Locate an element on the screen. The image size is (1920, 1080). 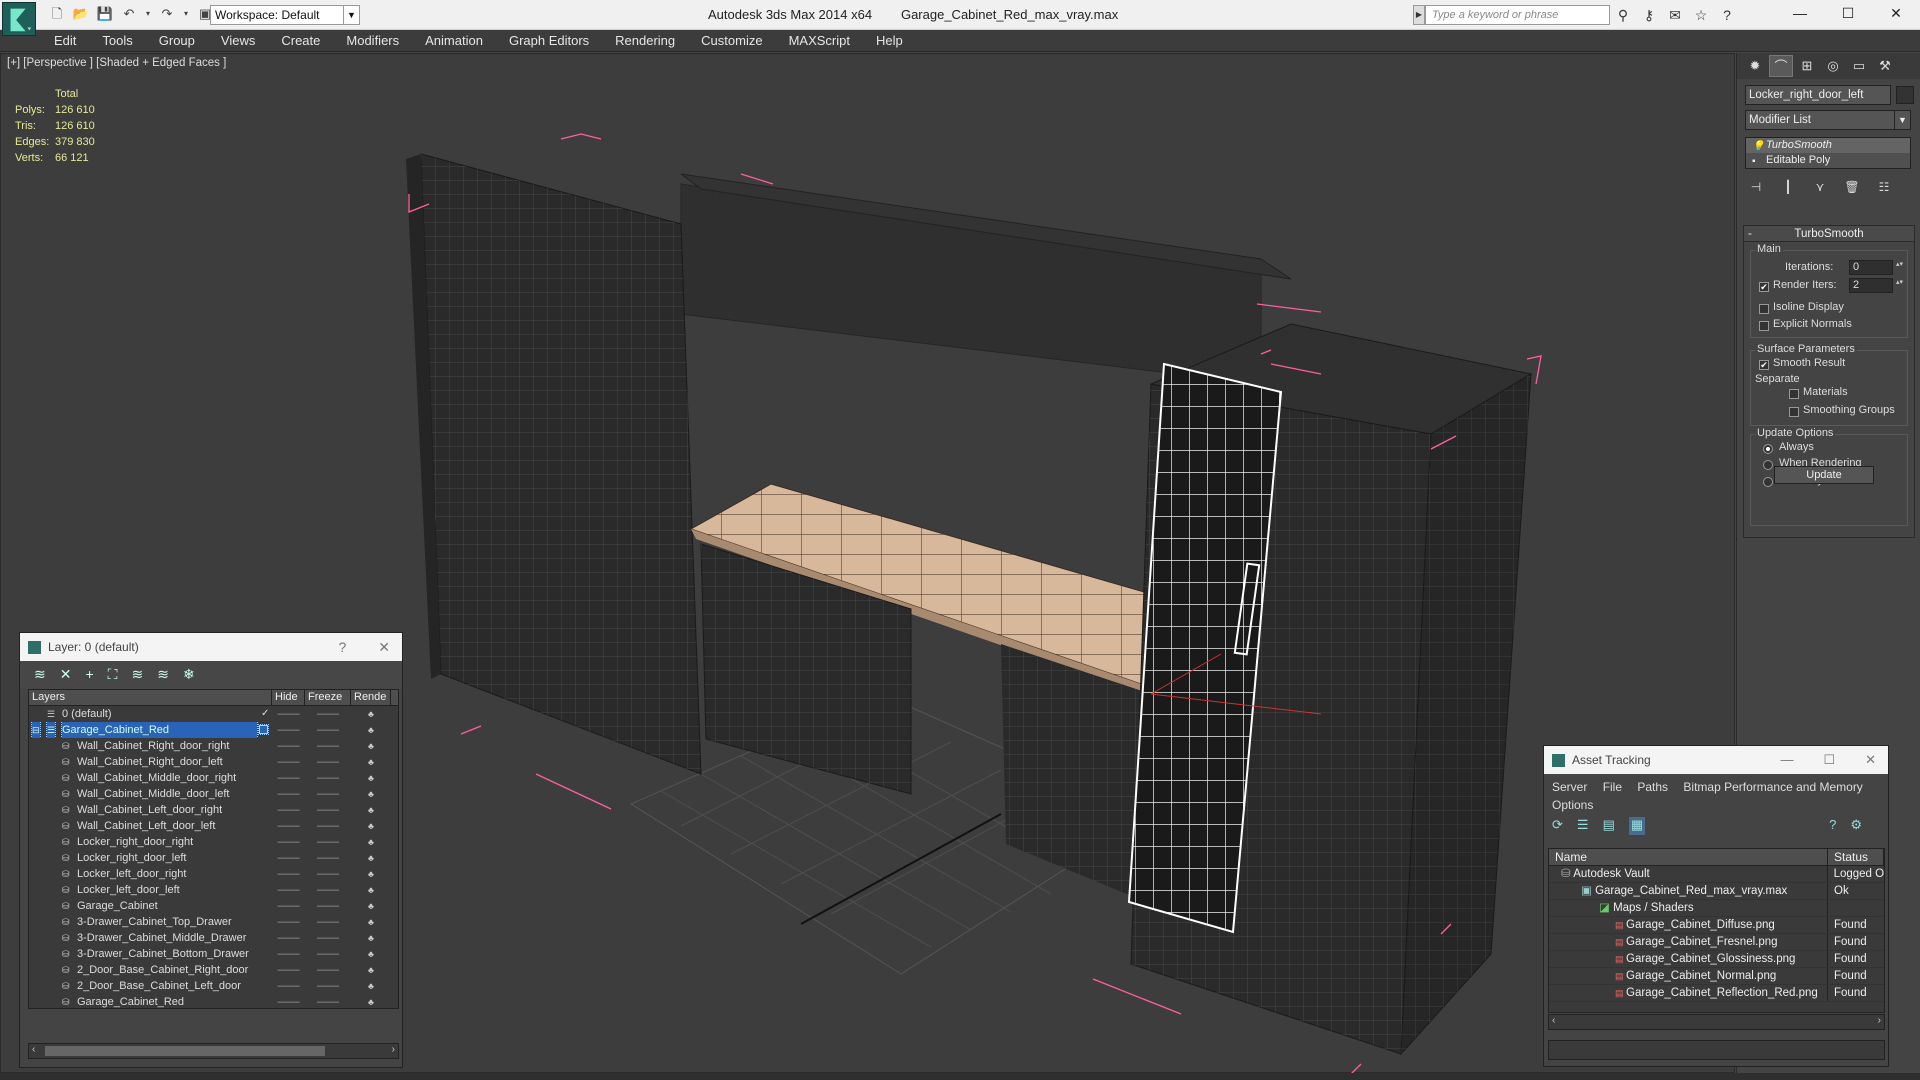
column-render: Rende is located at coordinates (371, 697).